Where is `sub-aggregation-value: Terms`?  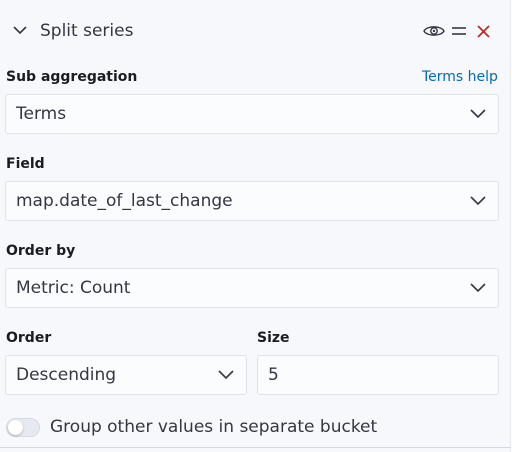 sub-aggregation-value: Terms is located at coordinates (41, 114).